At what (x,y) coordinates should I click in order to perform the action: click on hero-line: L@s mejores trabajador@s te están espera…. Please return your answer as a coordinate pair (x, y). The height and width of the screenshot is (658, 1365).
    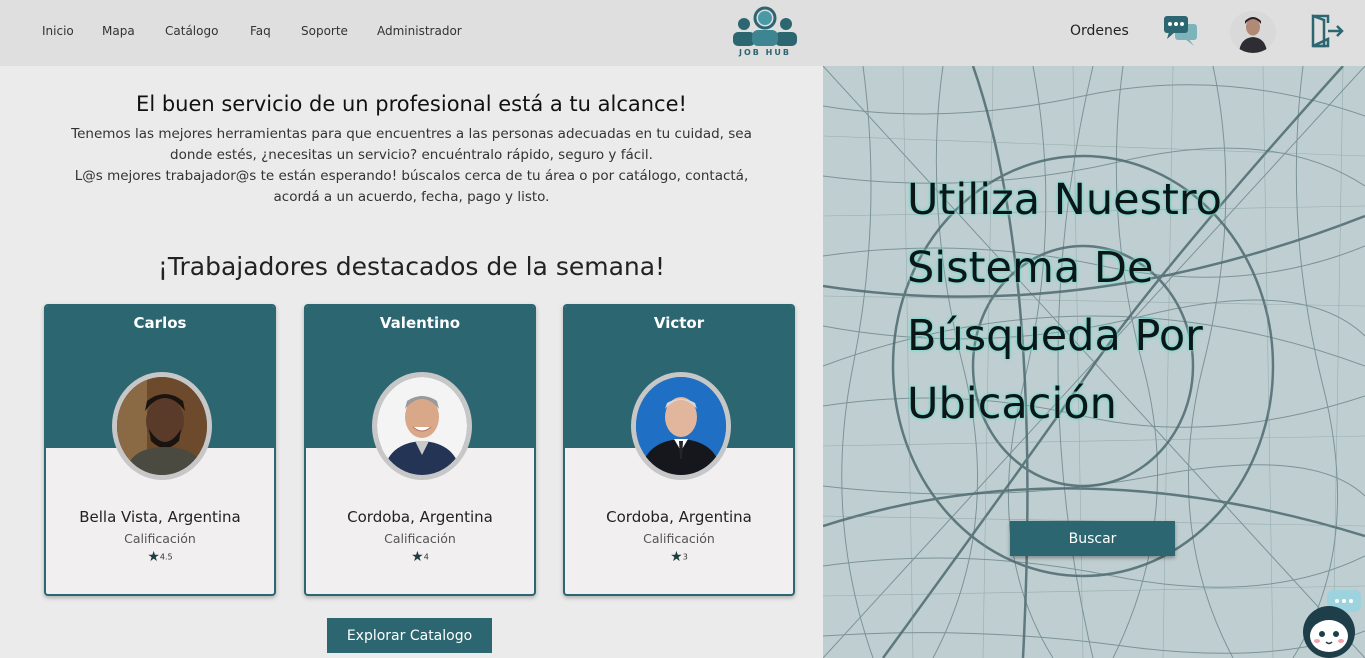
    Looking at the image, I should click on (411, 176).